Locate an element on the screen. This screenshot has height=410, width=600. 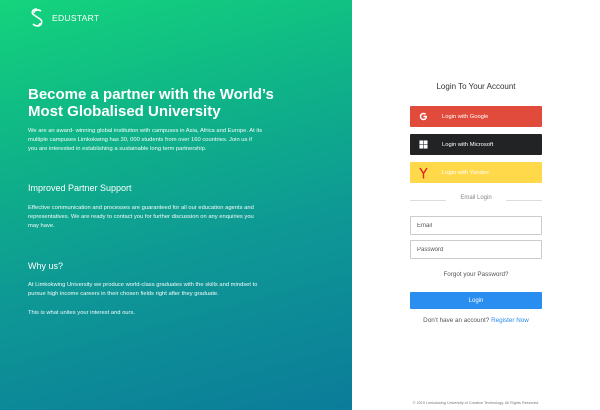
yandex-label: Login with Yandex is located at coordinates (465, 172).